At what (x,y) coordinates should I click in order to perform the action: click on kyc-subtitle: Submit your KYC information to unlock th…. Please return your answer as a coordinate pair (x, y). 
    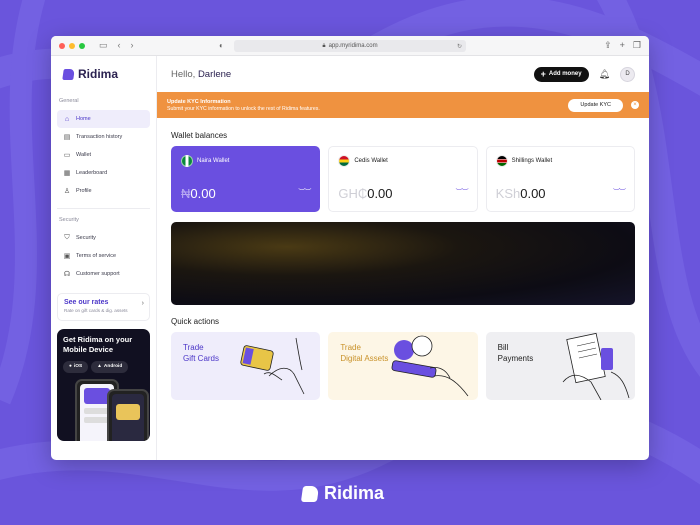
    Looking at the image, I should click on (243, 108).